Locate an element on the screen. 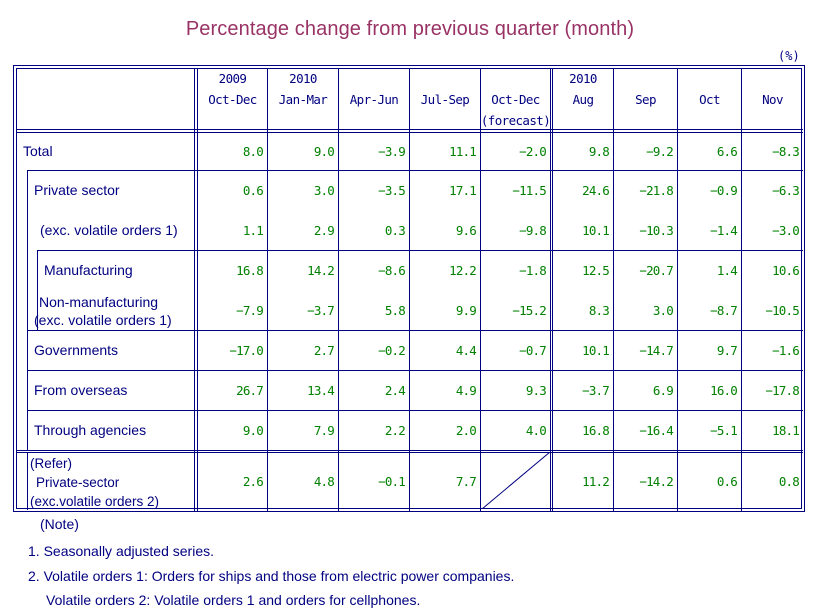 The width and height of the screenshot is (820, 608). column-header: 2010Jan-Mar. is located at coordinates (303, 99).